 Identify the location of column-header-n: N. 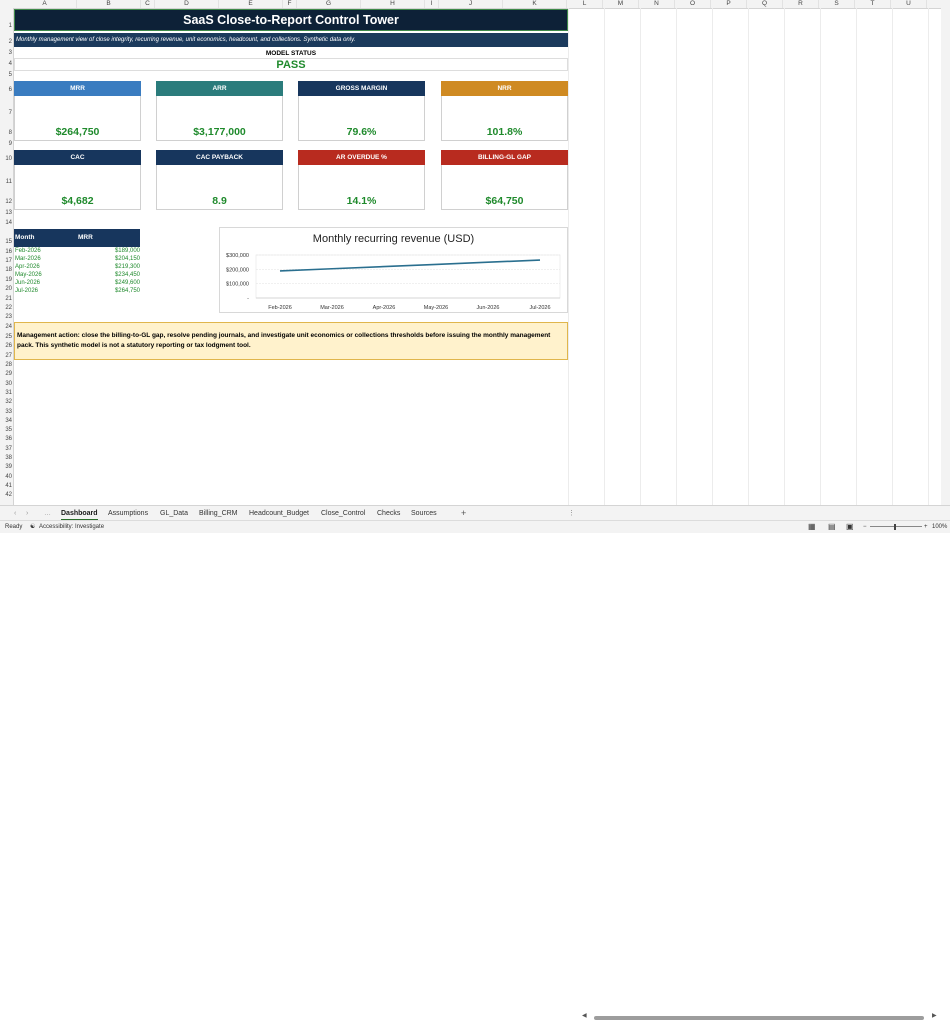
(657, 4).